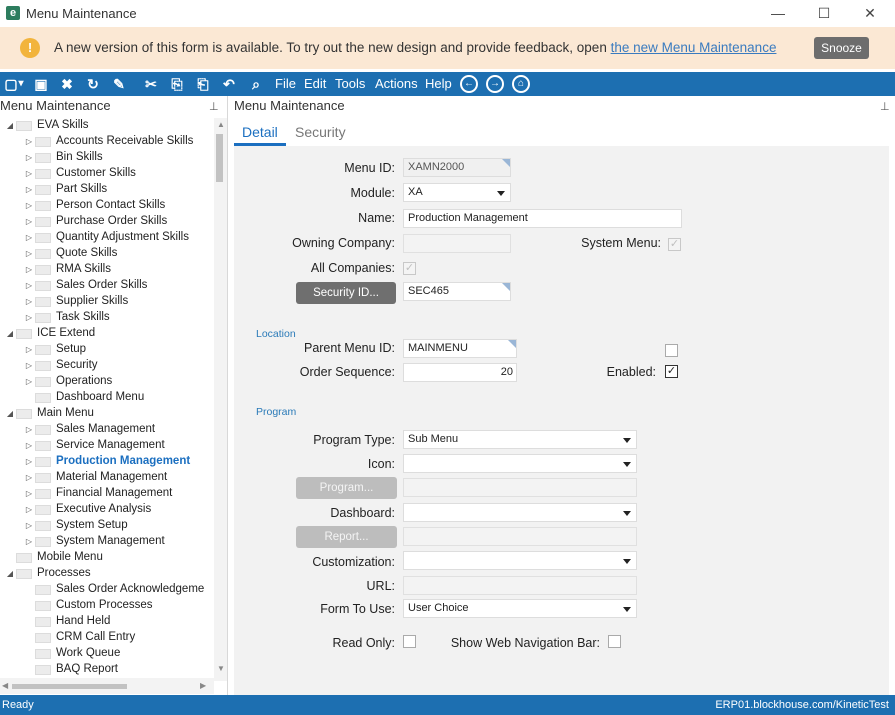  What do you see at coordinates (151, 84) in the screenshot?
I see `cut-icon: ✂` at bounding box center [151, 84].